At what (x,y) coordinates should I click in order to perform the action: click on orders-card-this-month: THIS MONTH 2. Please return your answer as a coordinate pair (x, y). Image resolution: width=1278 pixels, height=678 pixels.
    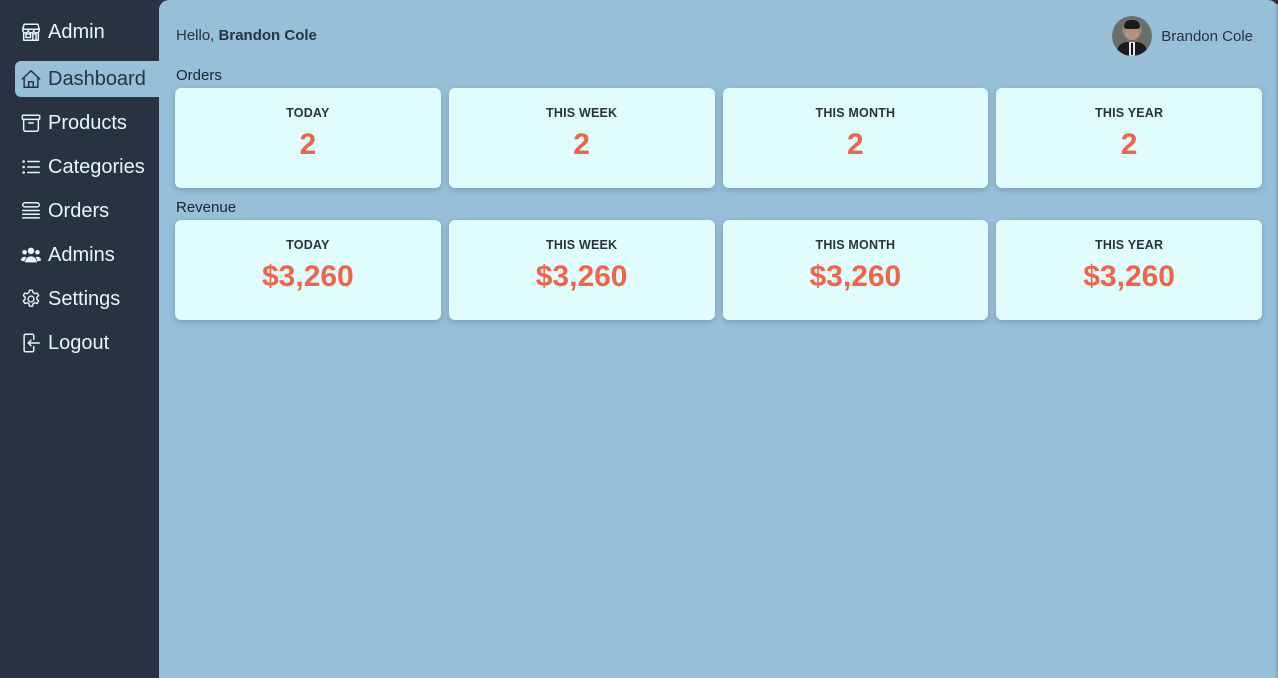
    Looking at the image, I should click on (855, 138).